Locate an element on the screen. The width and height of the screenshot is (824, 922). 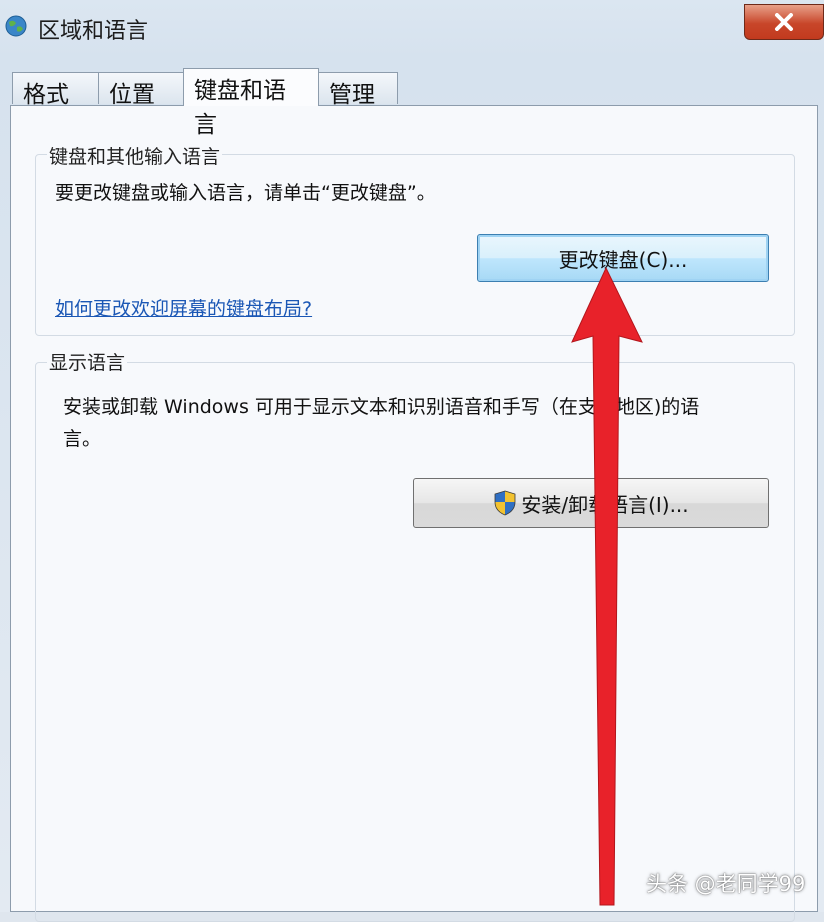
window-title: 区域和语言 is located at coordinates (93, 31).